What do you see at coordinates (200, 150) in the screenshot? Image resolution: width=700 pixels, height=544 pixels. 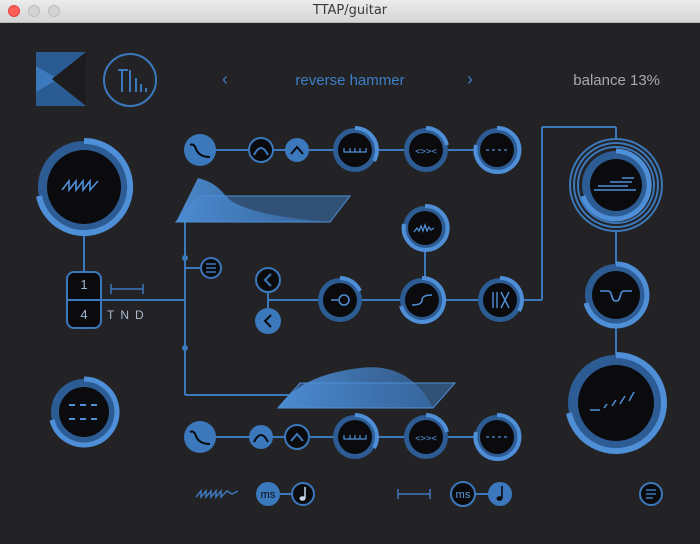 I see `filter-lowpass-top-hit` at bounding box center [200, 150].